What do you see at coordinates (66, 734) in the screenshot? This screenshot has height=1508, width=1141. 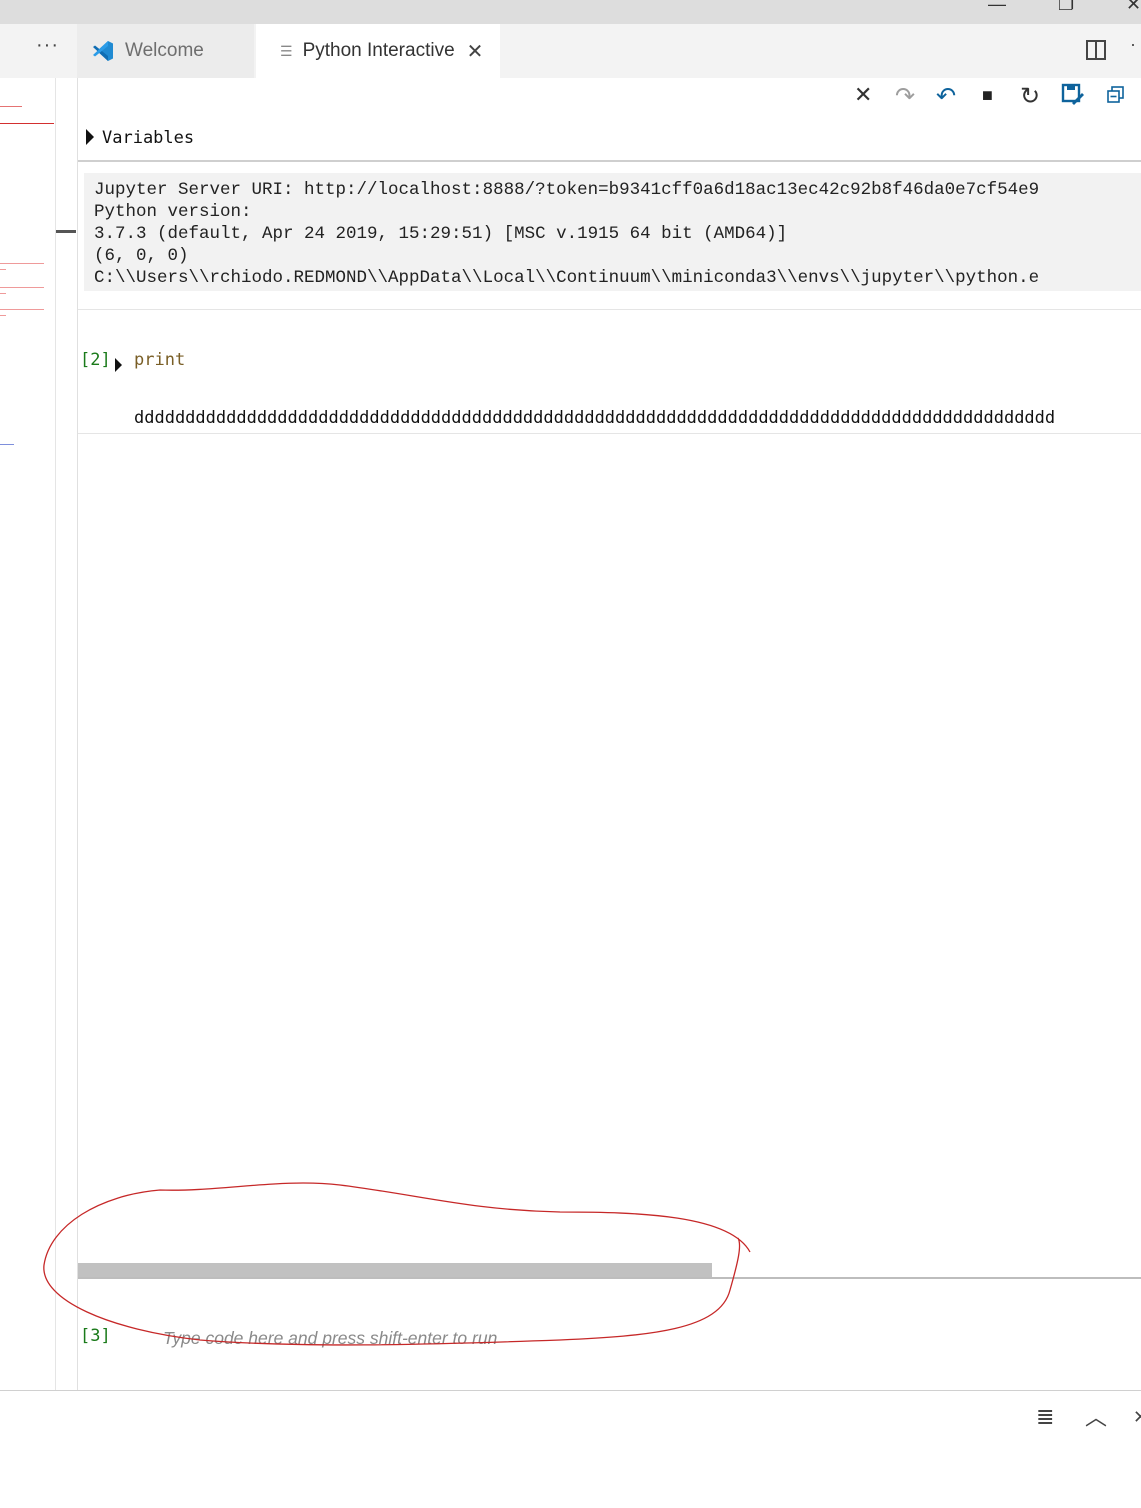 I see `gutter` at bounding box center [66, 734].